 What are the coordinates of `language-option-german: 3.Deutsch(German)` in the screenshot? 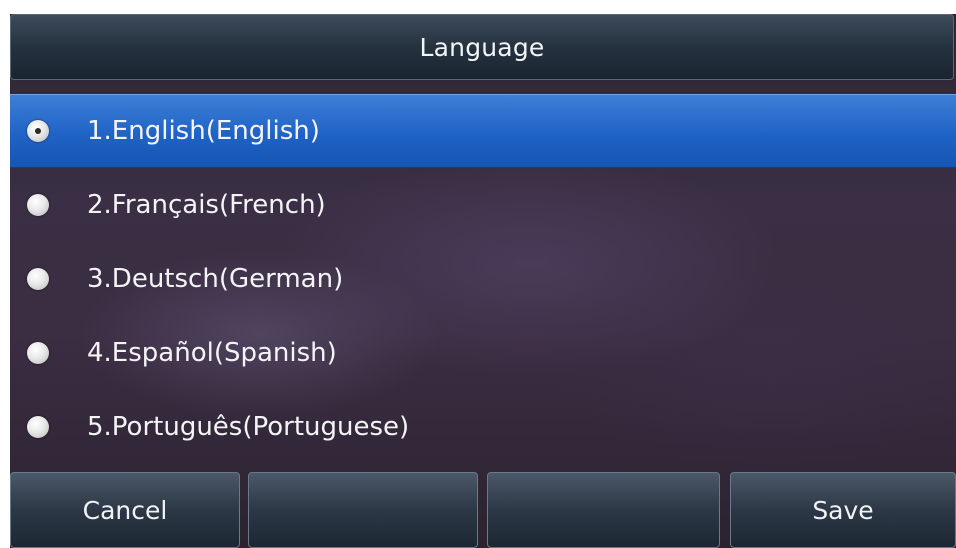 It's located at (483, 279).